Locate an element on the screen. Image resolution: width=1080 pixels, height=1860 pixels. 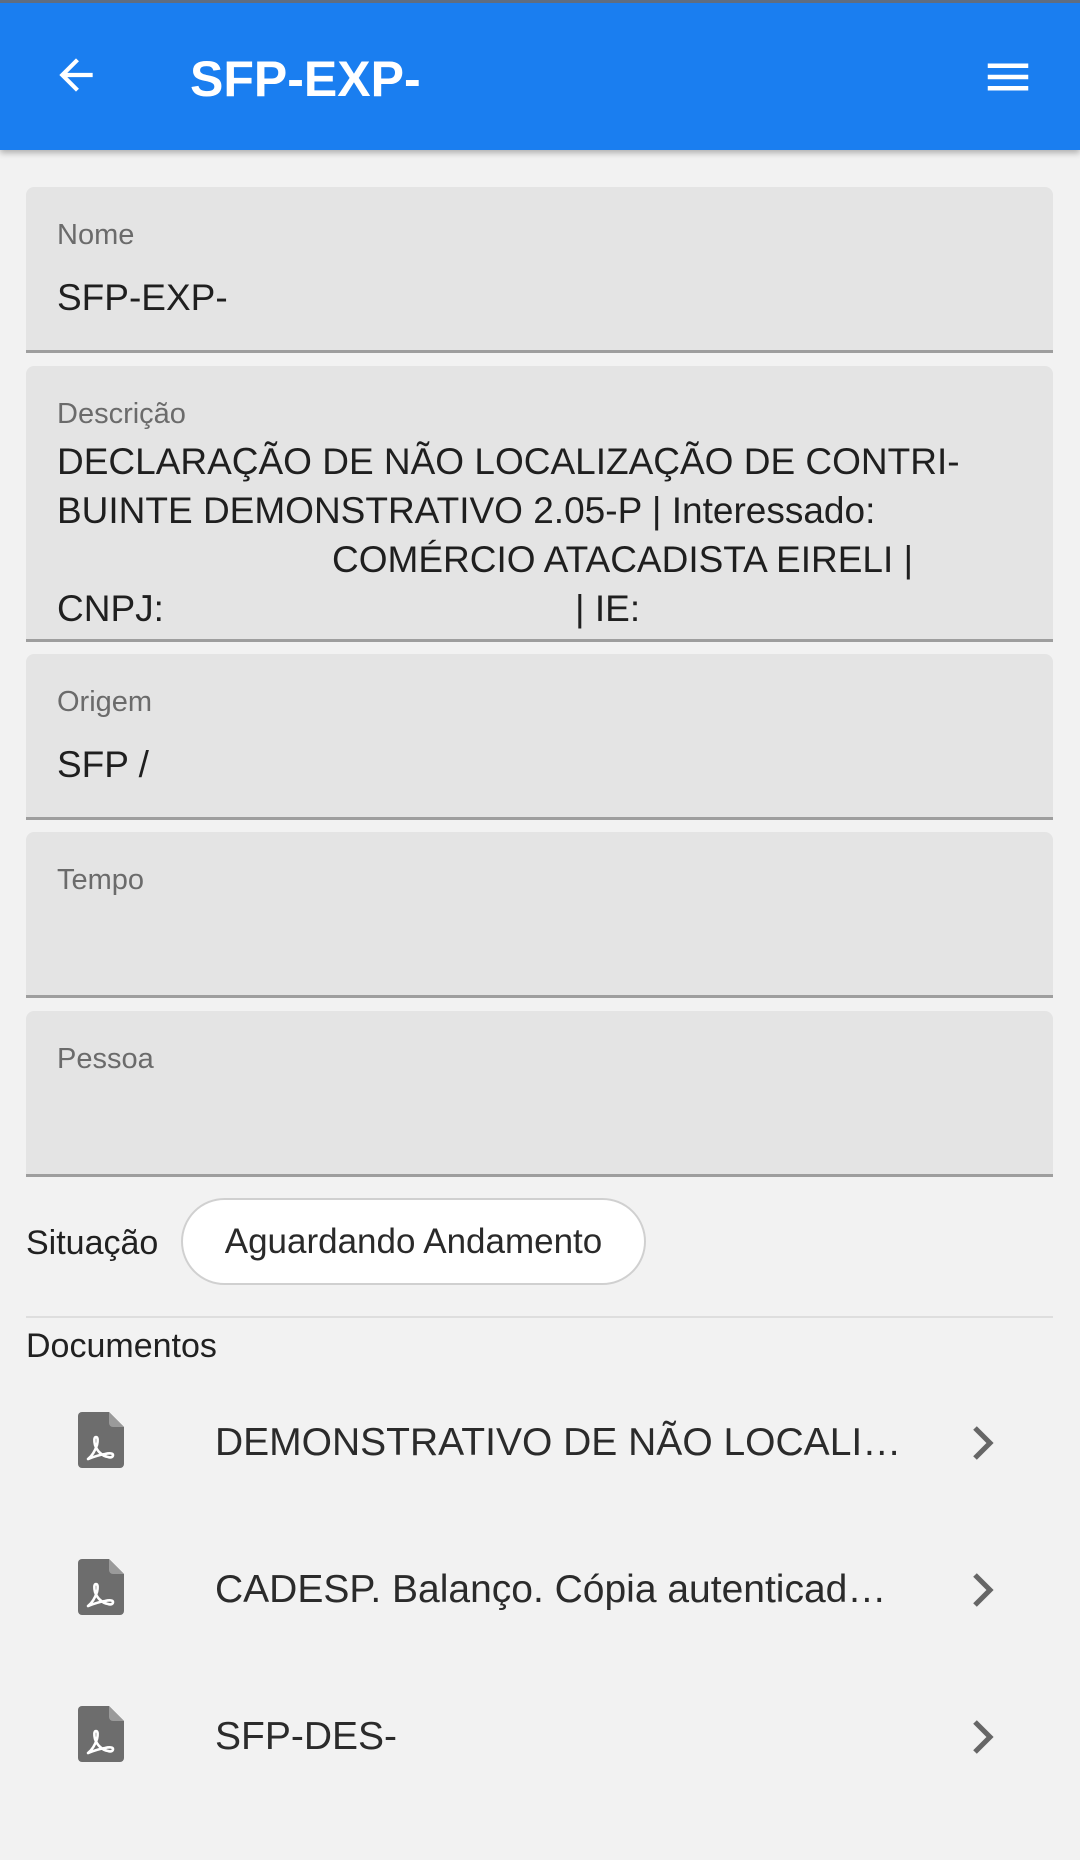
nome-field: Nome SFP-EXP- is located at coordinates (539, 270).